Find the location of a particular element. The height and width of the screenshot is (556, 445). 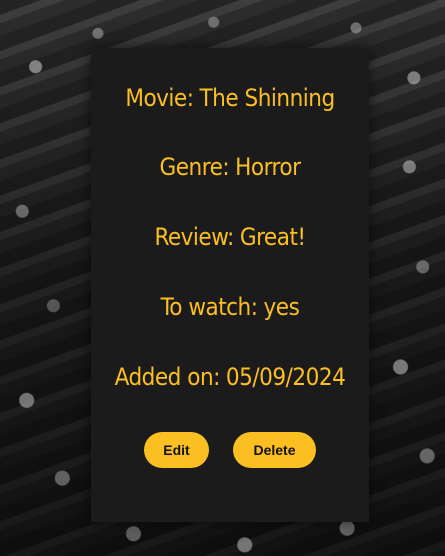

review-label: Review: is located at coordinates (194, 237).